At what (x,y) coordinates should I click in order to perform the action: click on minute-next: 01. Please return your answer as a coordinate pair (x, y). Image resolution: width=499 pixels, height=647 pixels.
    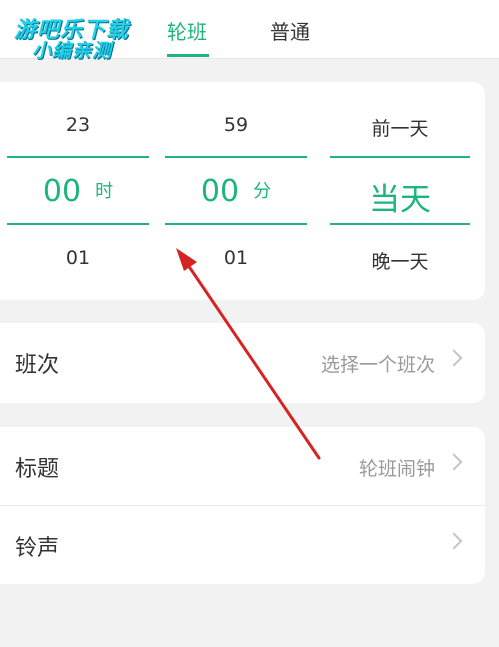
    Looking at the image, I should click on (236, 258).